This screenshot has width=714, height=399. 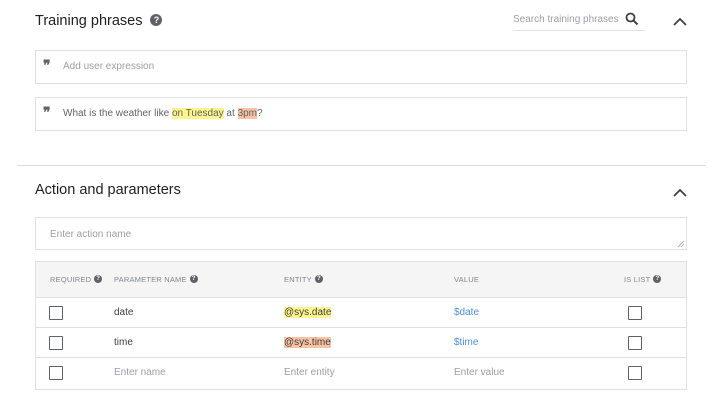 I want to click on search-input, so click(x=567, y=19).